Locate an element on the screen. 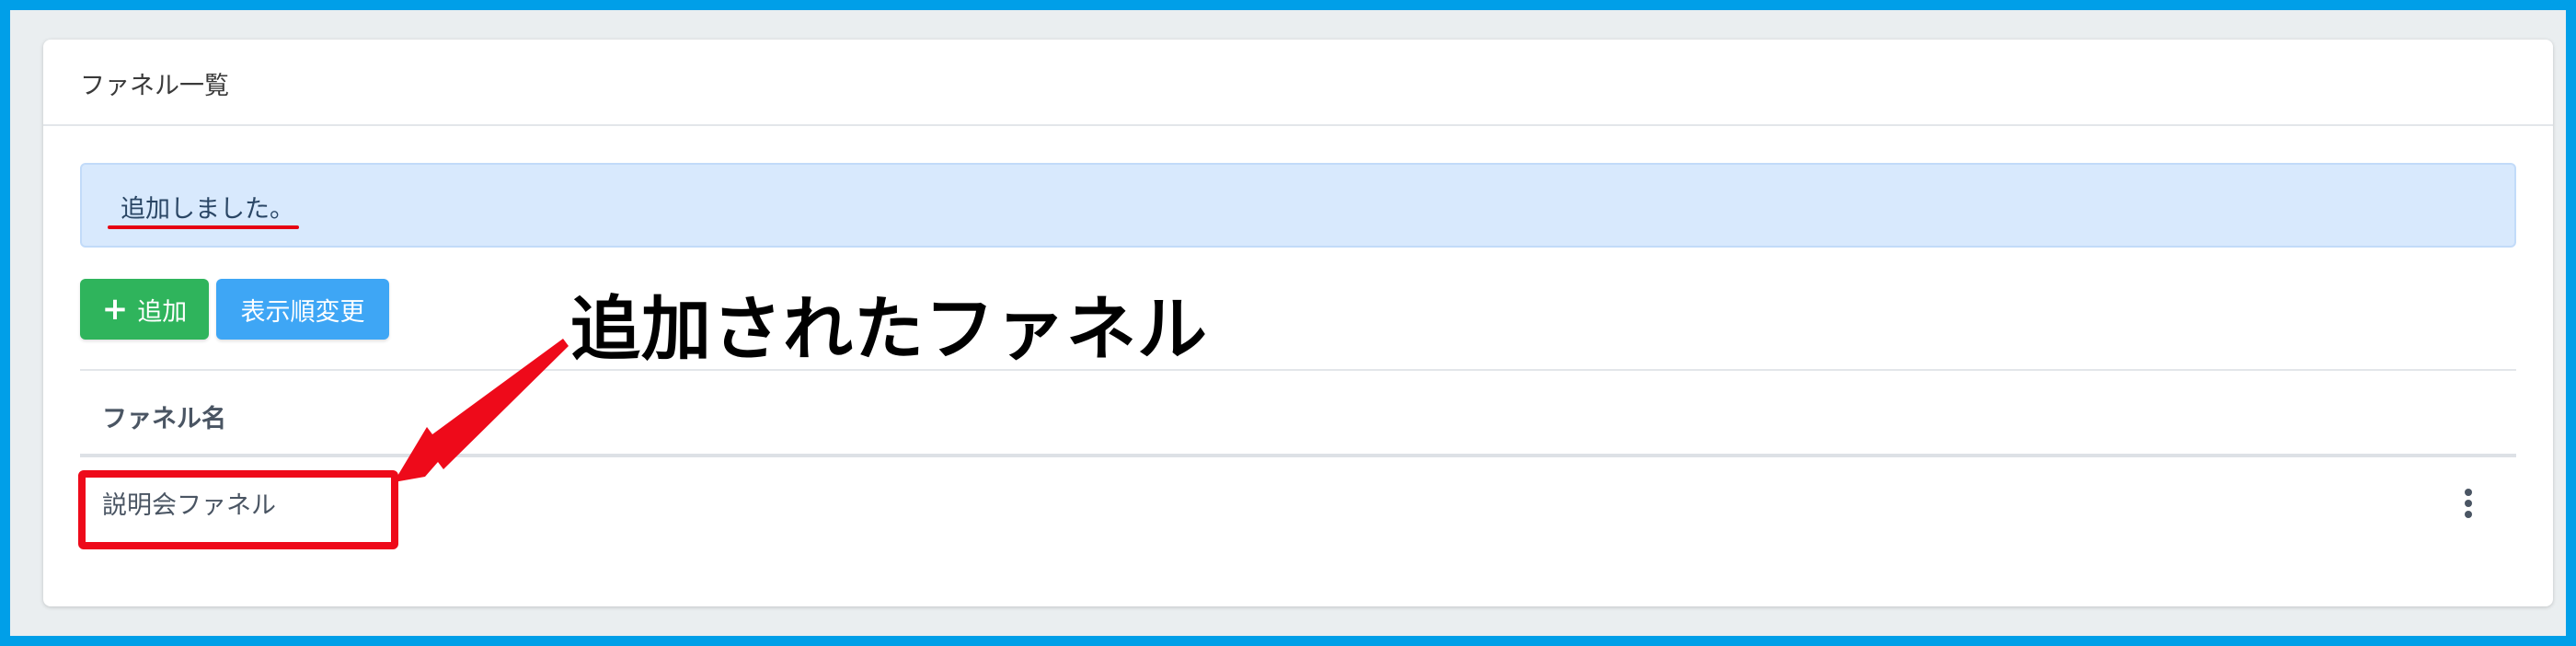 Image resolution: width=2576 pixels, height=646 pixels. change-order-label: 表示順変更 is located at coordinates (302, 312).